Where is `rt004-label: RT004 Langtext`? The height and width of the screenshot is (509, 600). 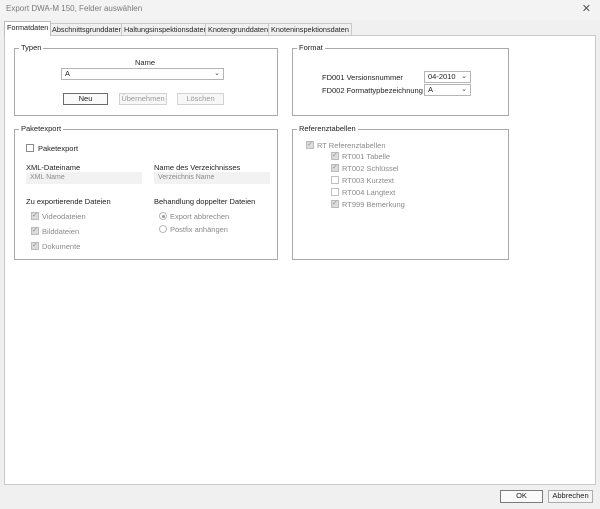
rt004-label: RT004 Langtext is located at coordinates (369, 192).